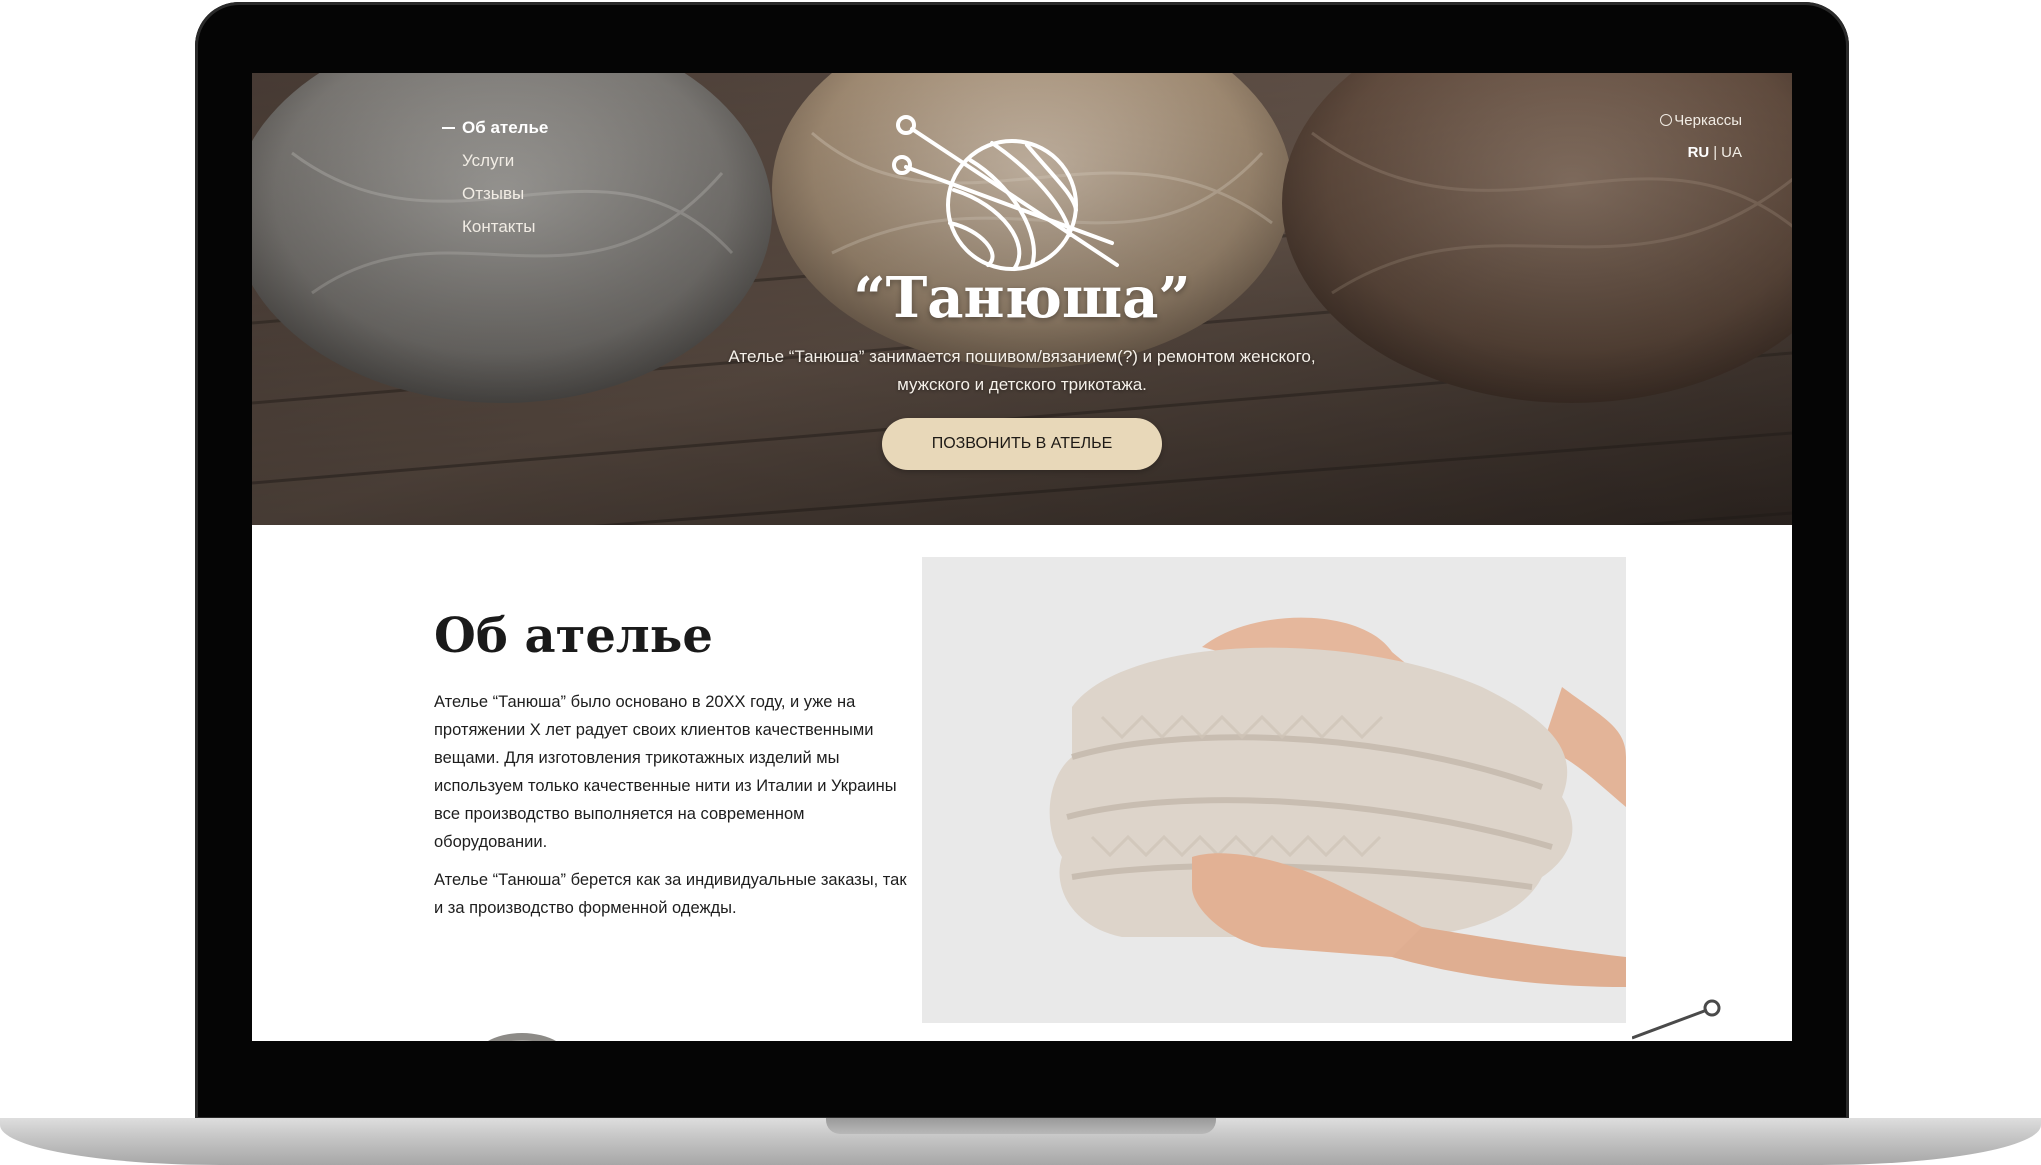  Describe the element at coordinates (1731, 152) in the screenshot. I see `lang-ua-link: UA` at that location.